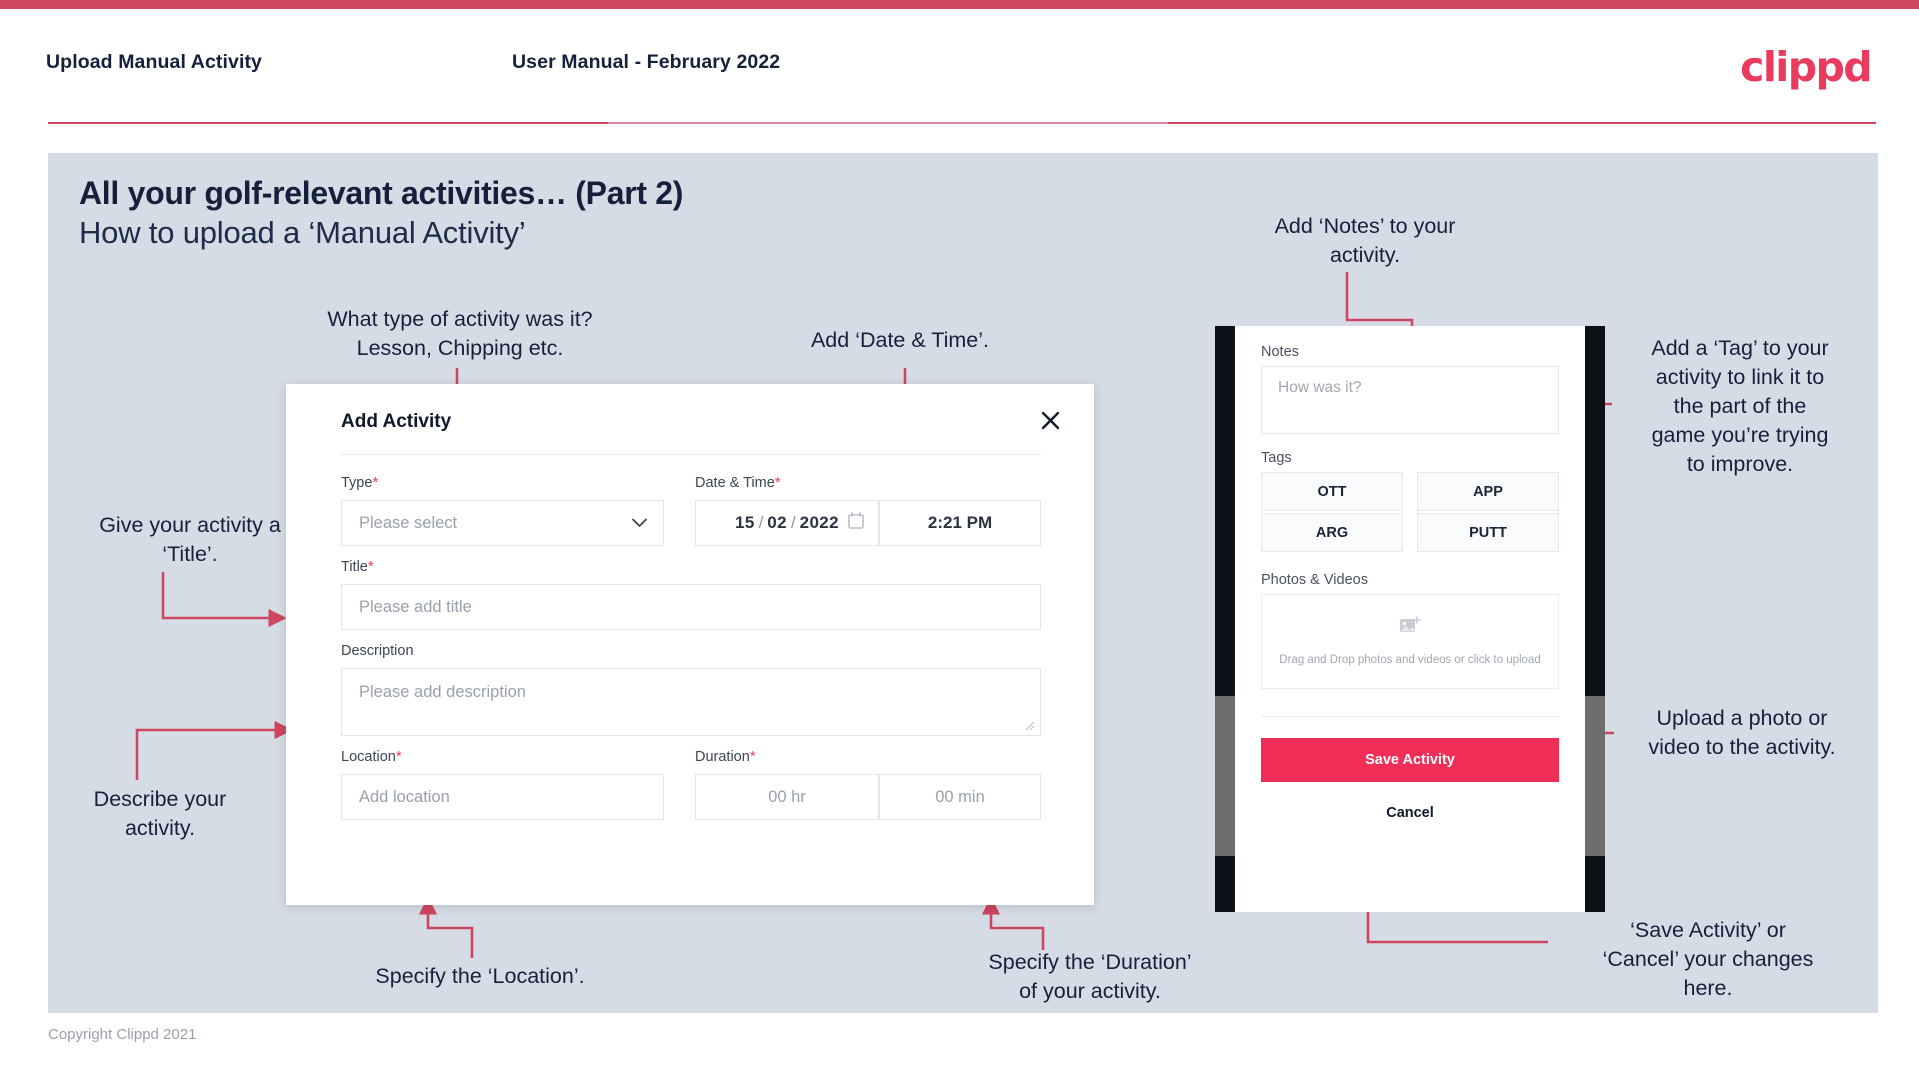 Image resolution: width=1919 pixels, height=1079 pixels. I want to click on date-sep-2: /, so click(793, 522).